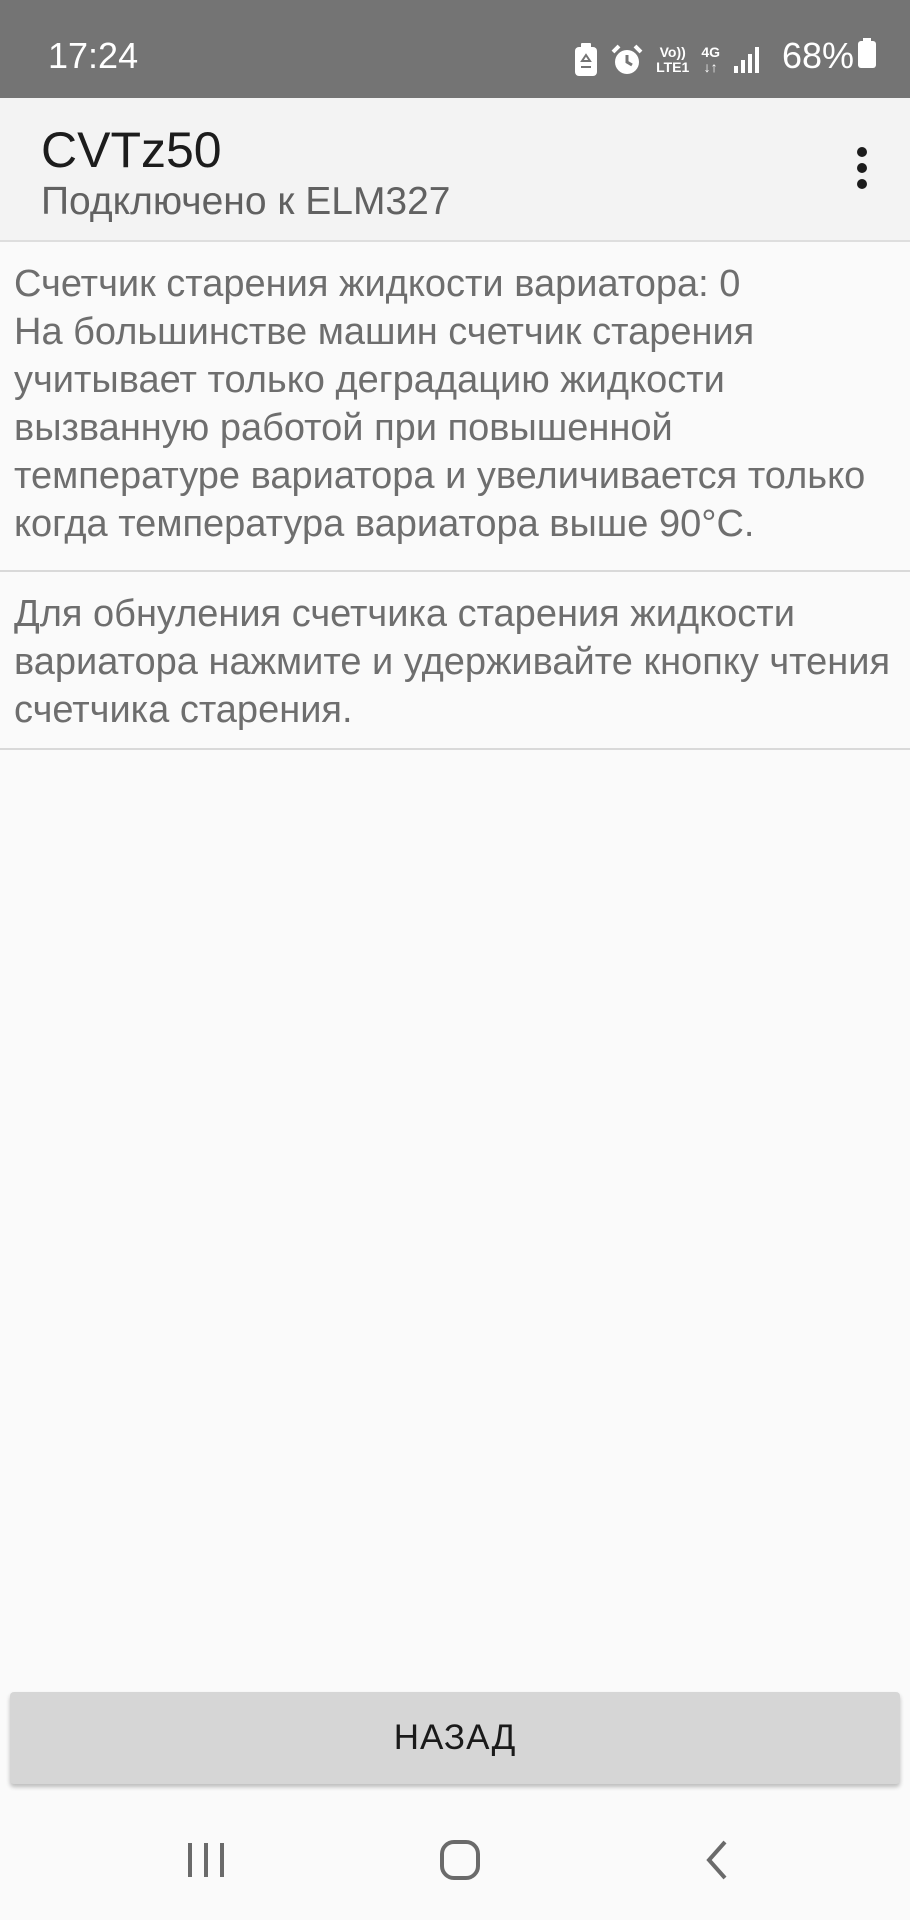  Describe the element at coordinates (867, 56) in the screenshot. I see `battery-icon` at that location.